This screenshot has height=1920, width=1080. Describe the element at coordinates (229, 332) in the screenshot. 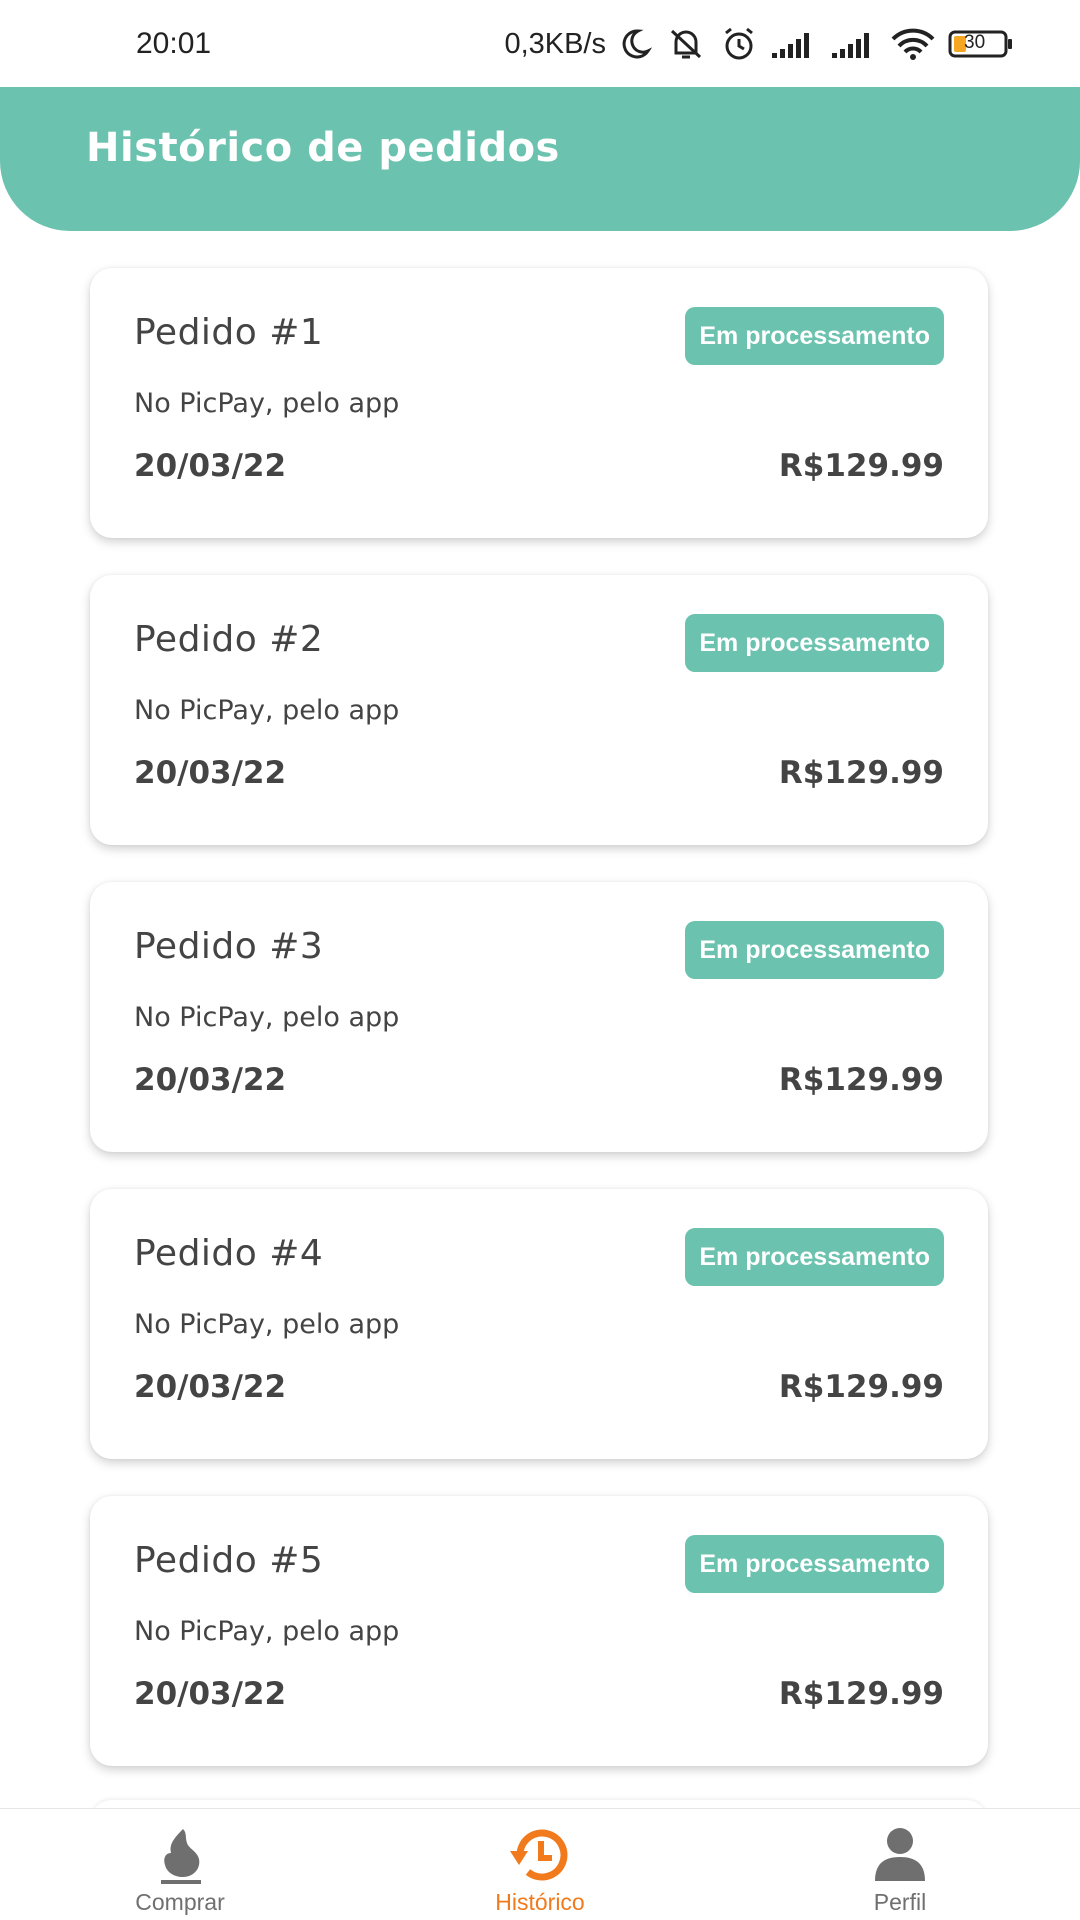

I see `order-title: Pedido #1` at that location.